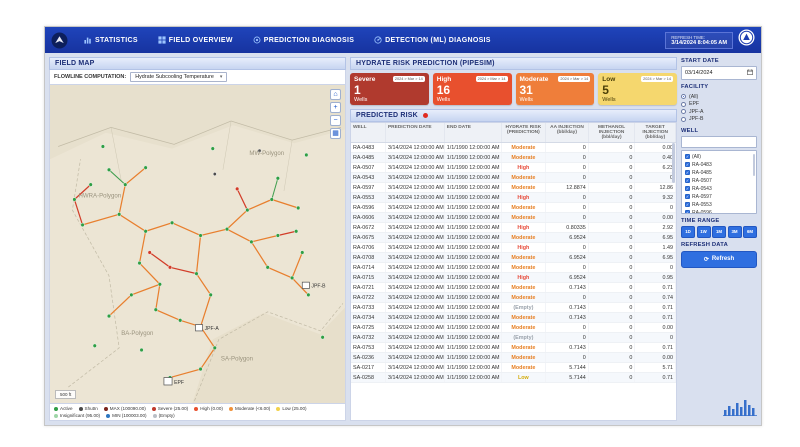 Image resolution: width=800 pixels, height=447 pixels. I want to click on column-header: PREDICTION DATE, so click(415, 133).